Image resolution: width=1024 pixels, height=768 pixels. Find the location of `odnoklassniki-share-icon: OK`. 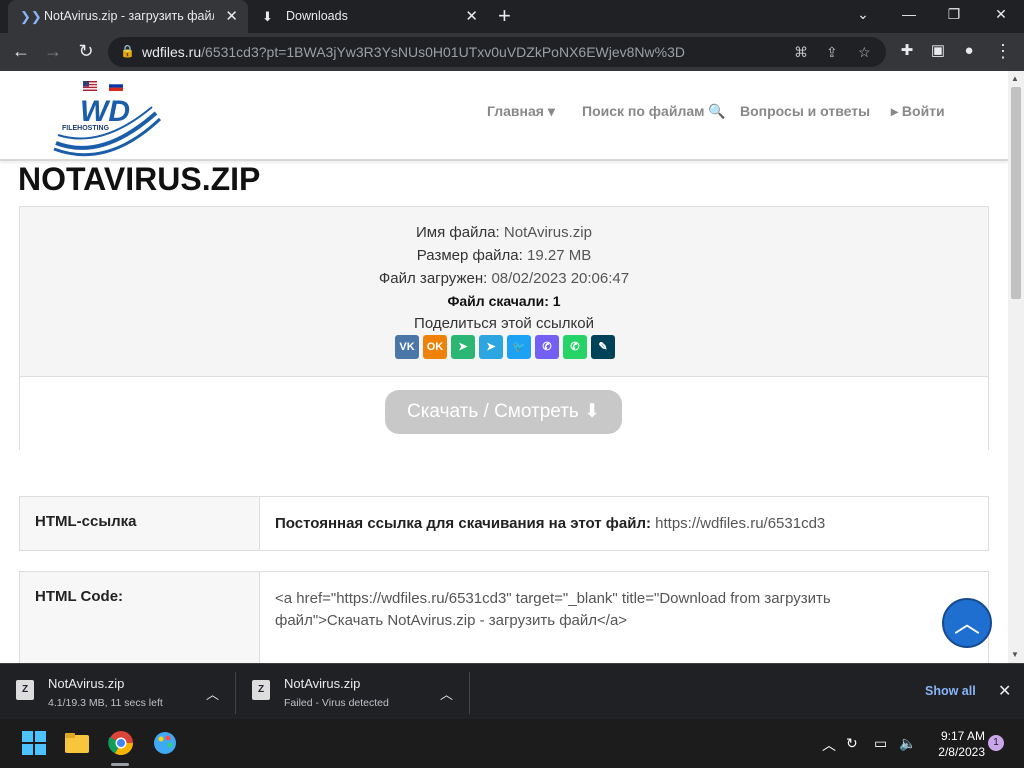

odnoklassniki-share-icon: OK is located at coordinates (435, 347).